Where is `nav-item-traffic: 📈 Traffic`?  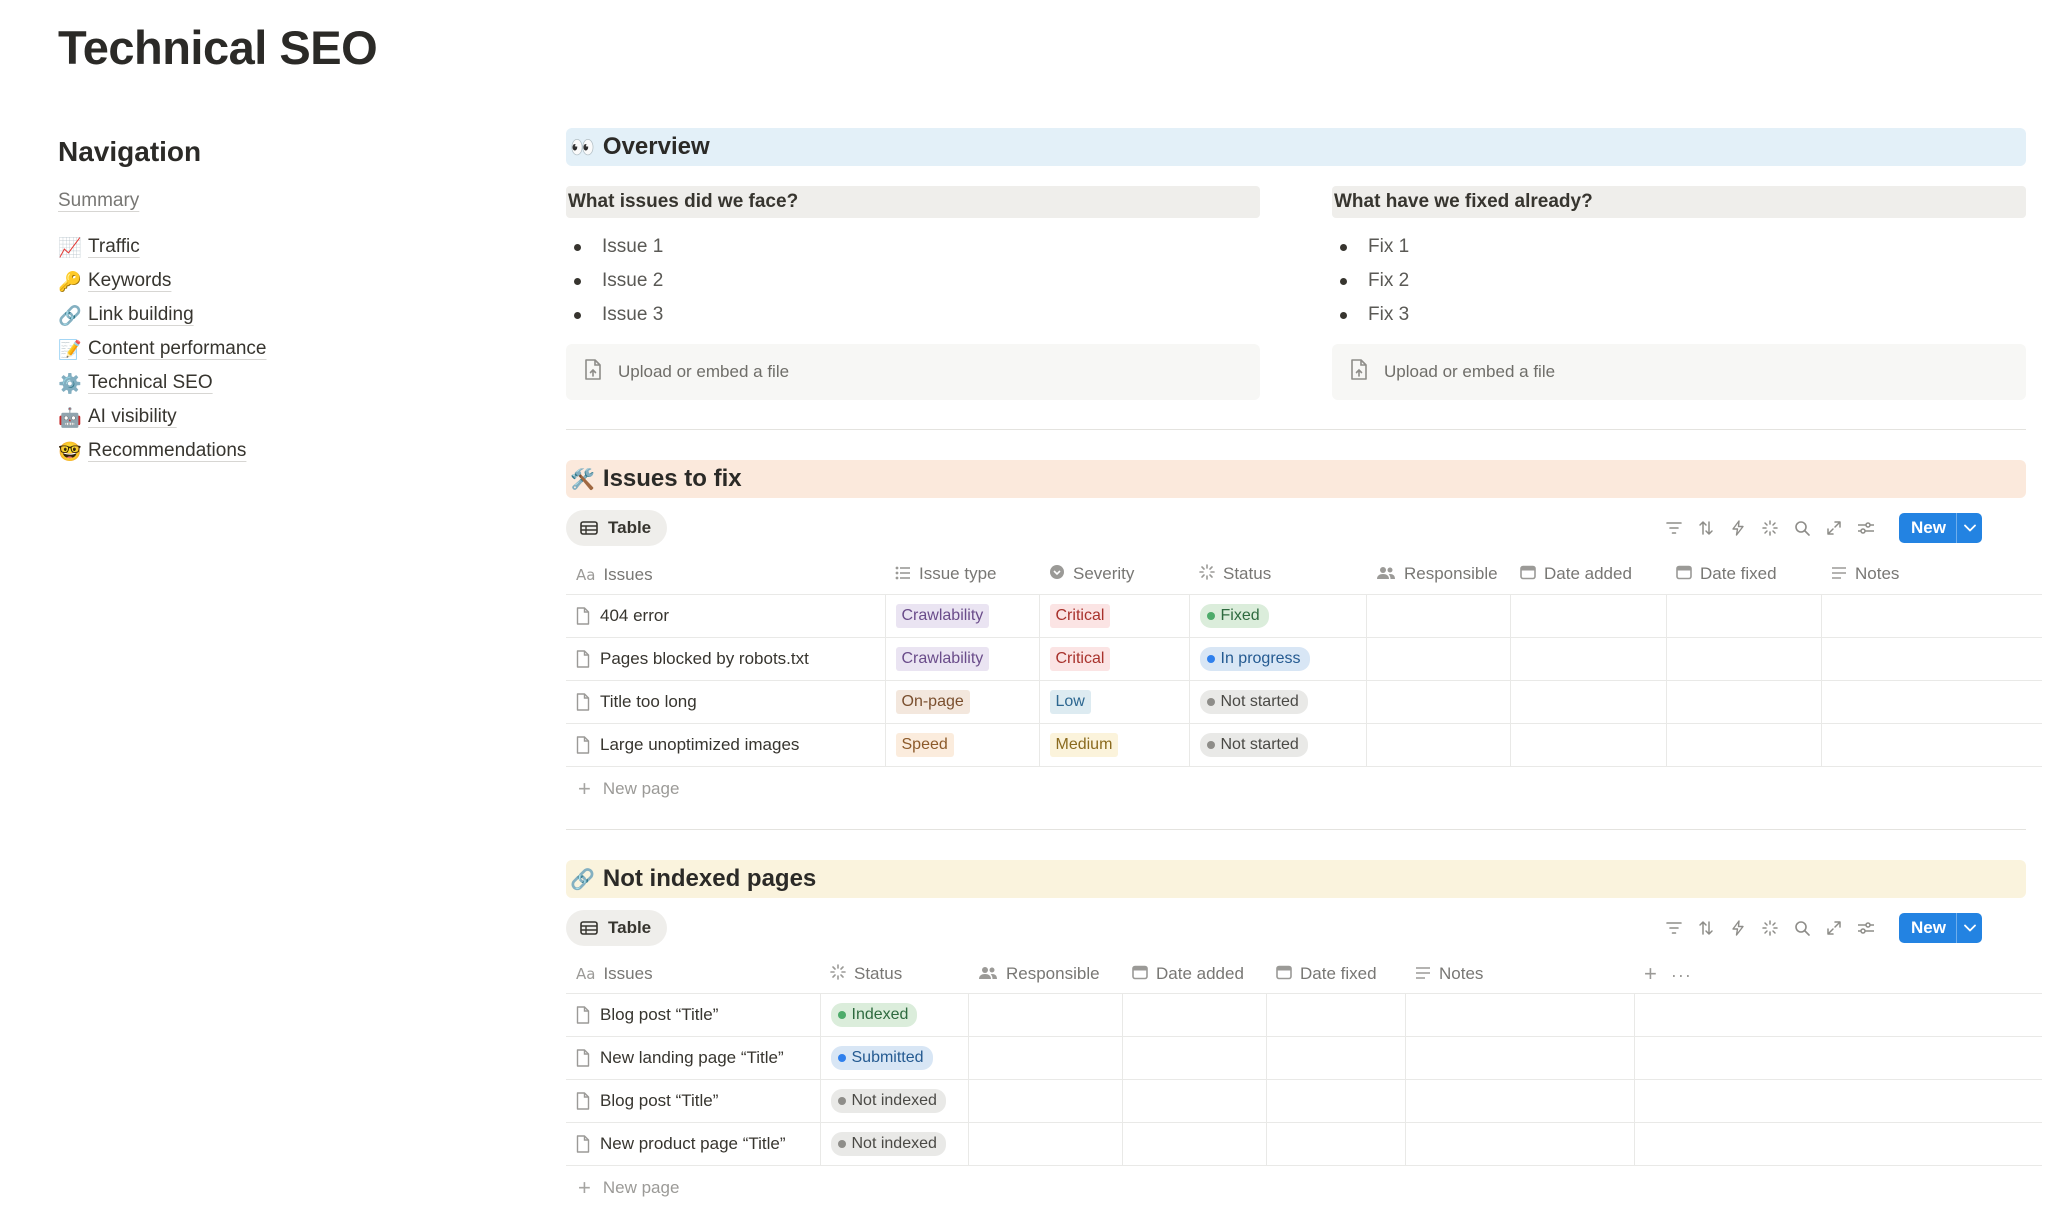 nav-item-traffic: 📈 Traffic is located at coordinates (273, 247).